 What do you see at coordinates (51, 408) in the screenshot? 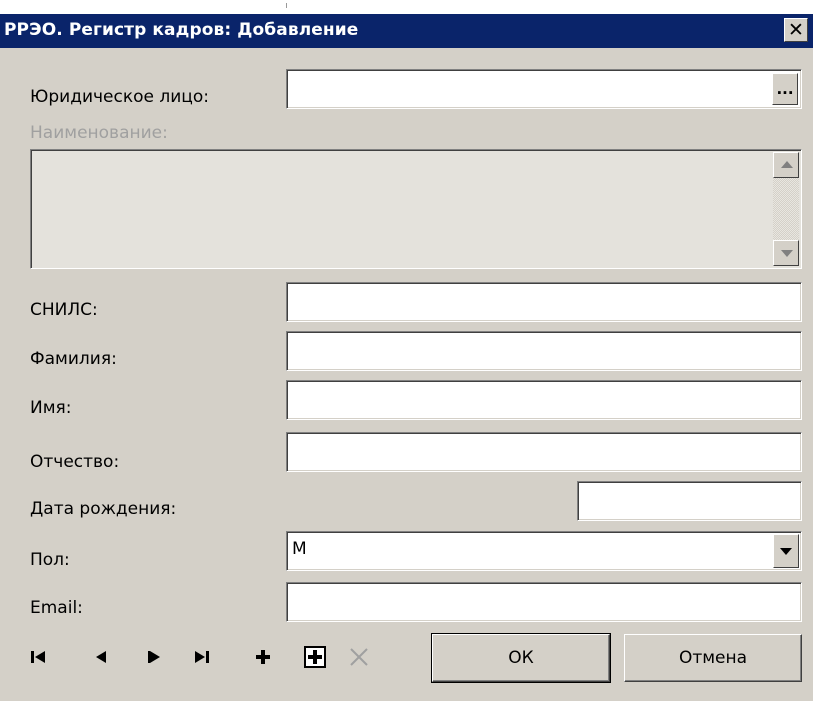
I see `first-name-label: Имя:` at bounding box center [51, 408].